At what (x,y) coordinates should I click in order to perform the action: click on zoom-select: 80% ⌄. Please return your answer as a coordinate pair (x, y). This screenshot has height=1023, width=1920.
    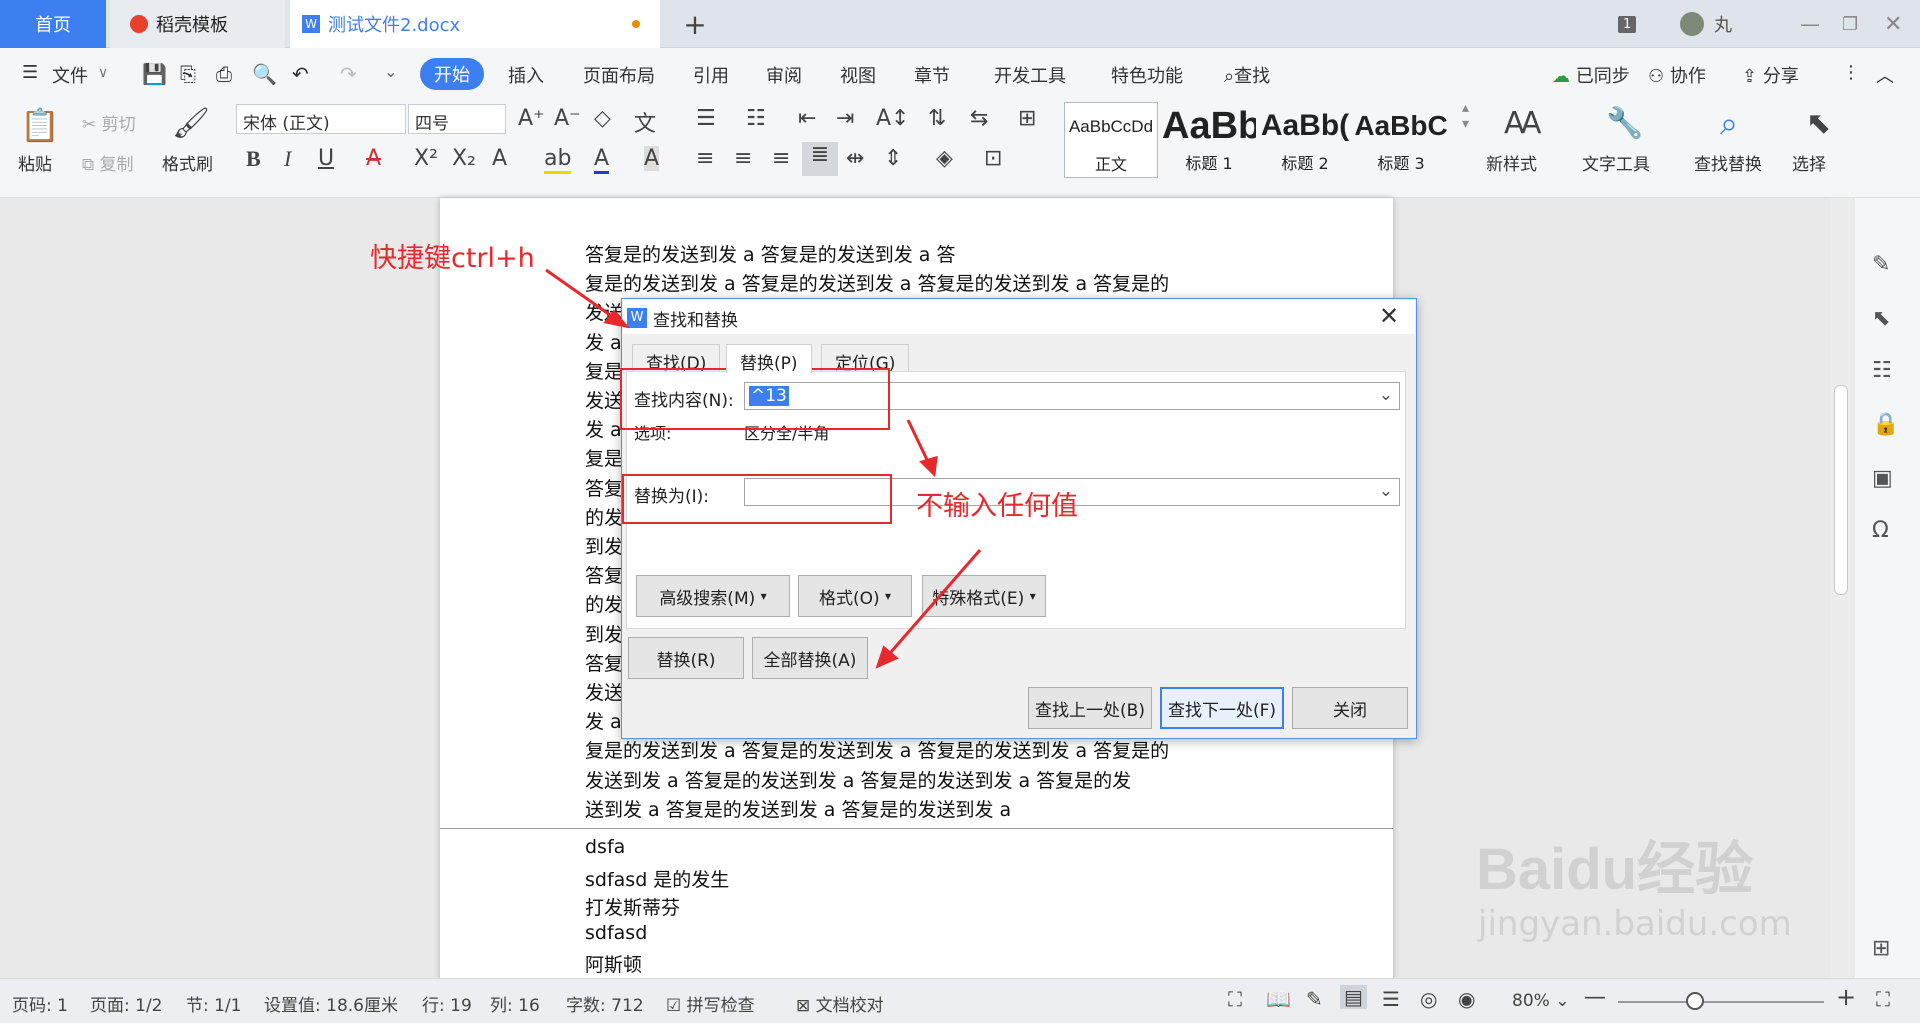
    Looking at the image, I should click on (1540, 1001).